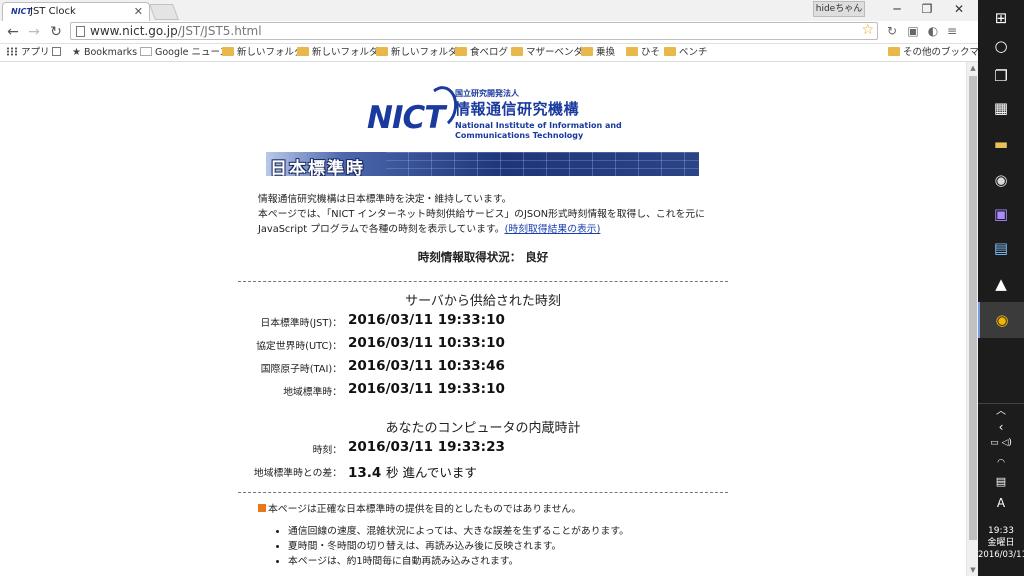  I want to click on tab-title: JST Clock, so click(53, 11).